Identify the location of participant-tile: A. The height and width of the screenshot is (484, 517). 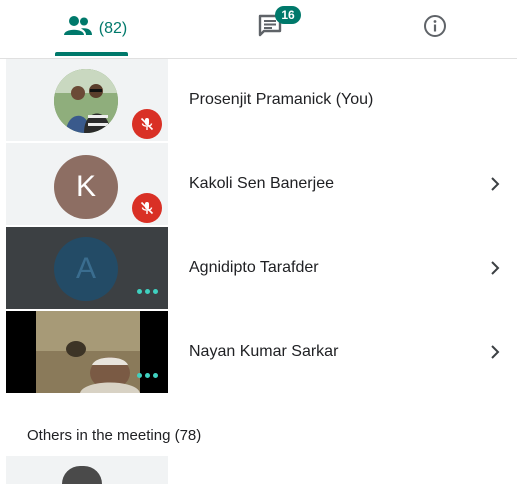
(87, 268).